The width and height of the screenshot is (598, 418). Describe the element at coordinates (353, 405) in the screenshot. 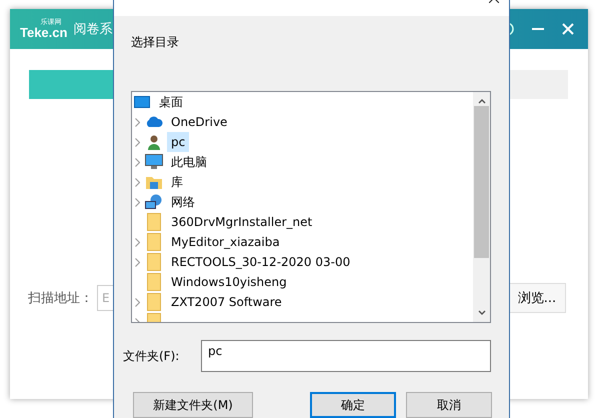

I see `dialog-button: 确定` at that location.